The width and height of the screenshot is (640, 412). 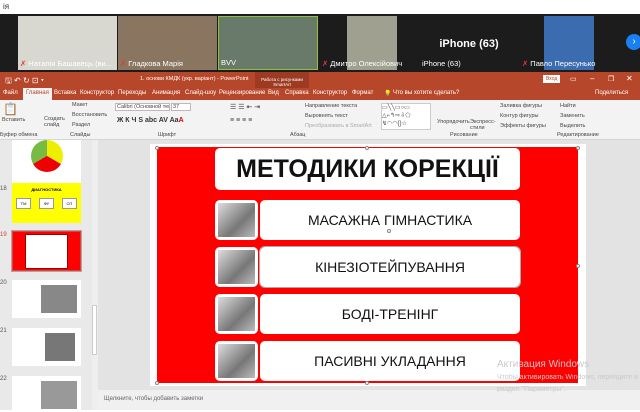 What do you see at coordinates (13, 120) in the screenshot?
I see `paste-button: Вставить` at bounding box center [13, 120].